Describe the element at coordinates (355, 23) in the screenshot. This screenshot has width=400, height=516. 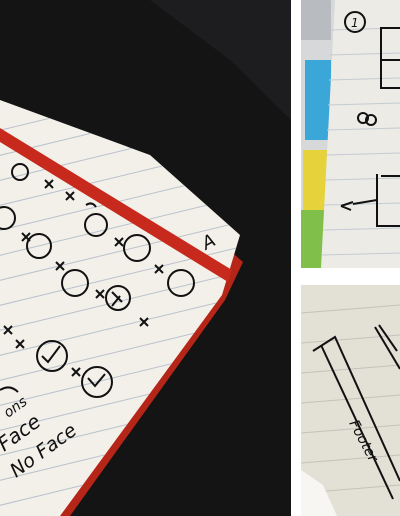
I see `page-number: 1` at that location.